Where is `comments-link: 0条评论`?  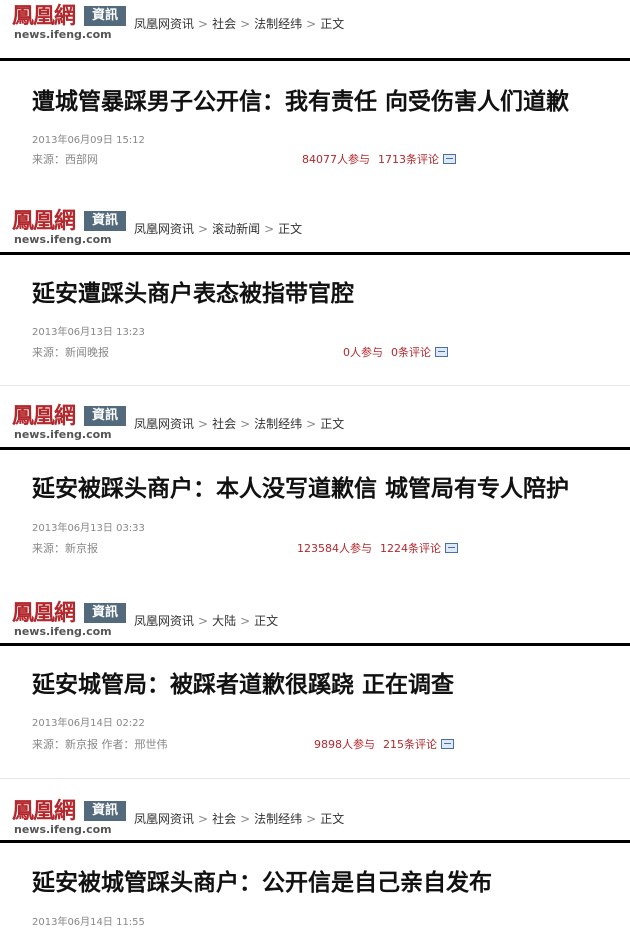 comments-link: 0条评论 is located at coordinates (411, 352).